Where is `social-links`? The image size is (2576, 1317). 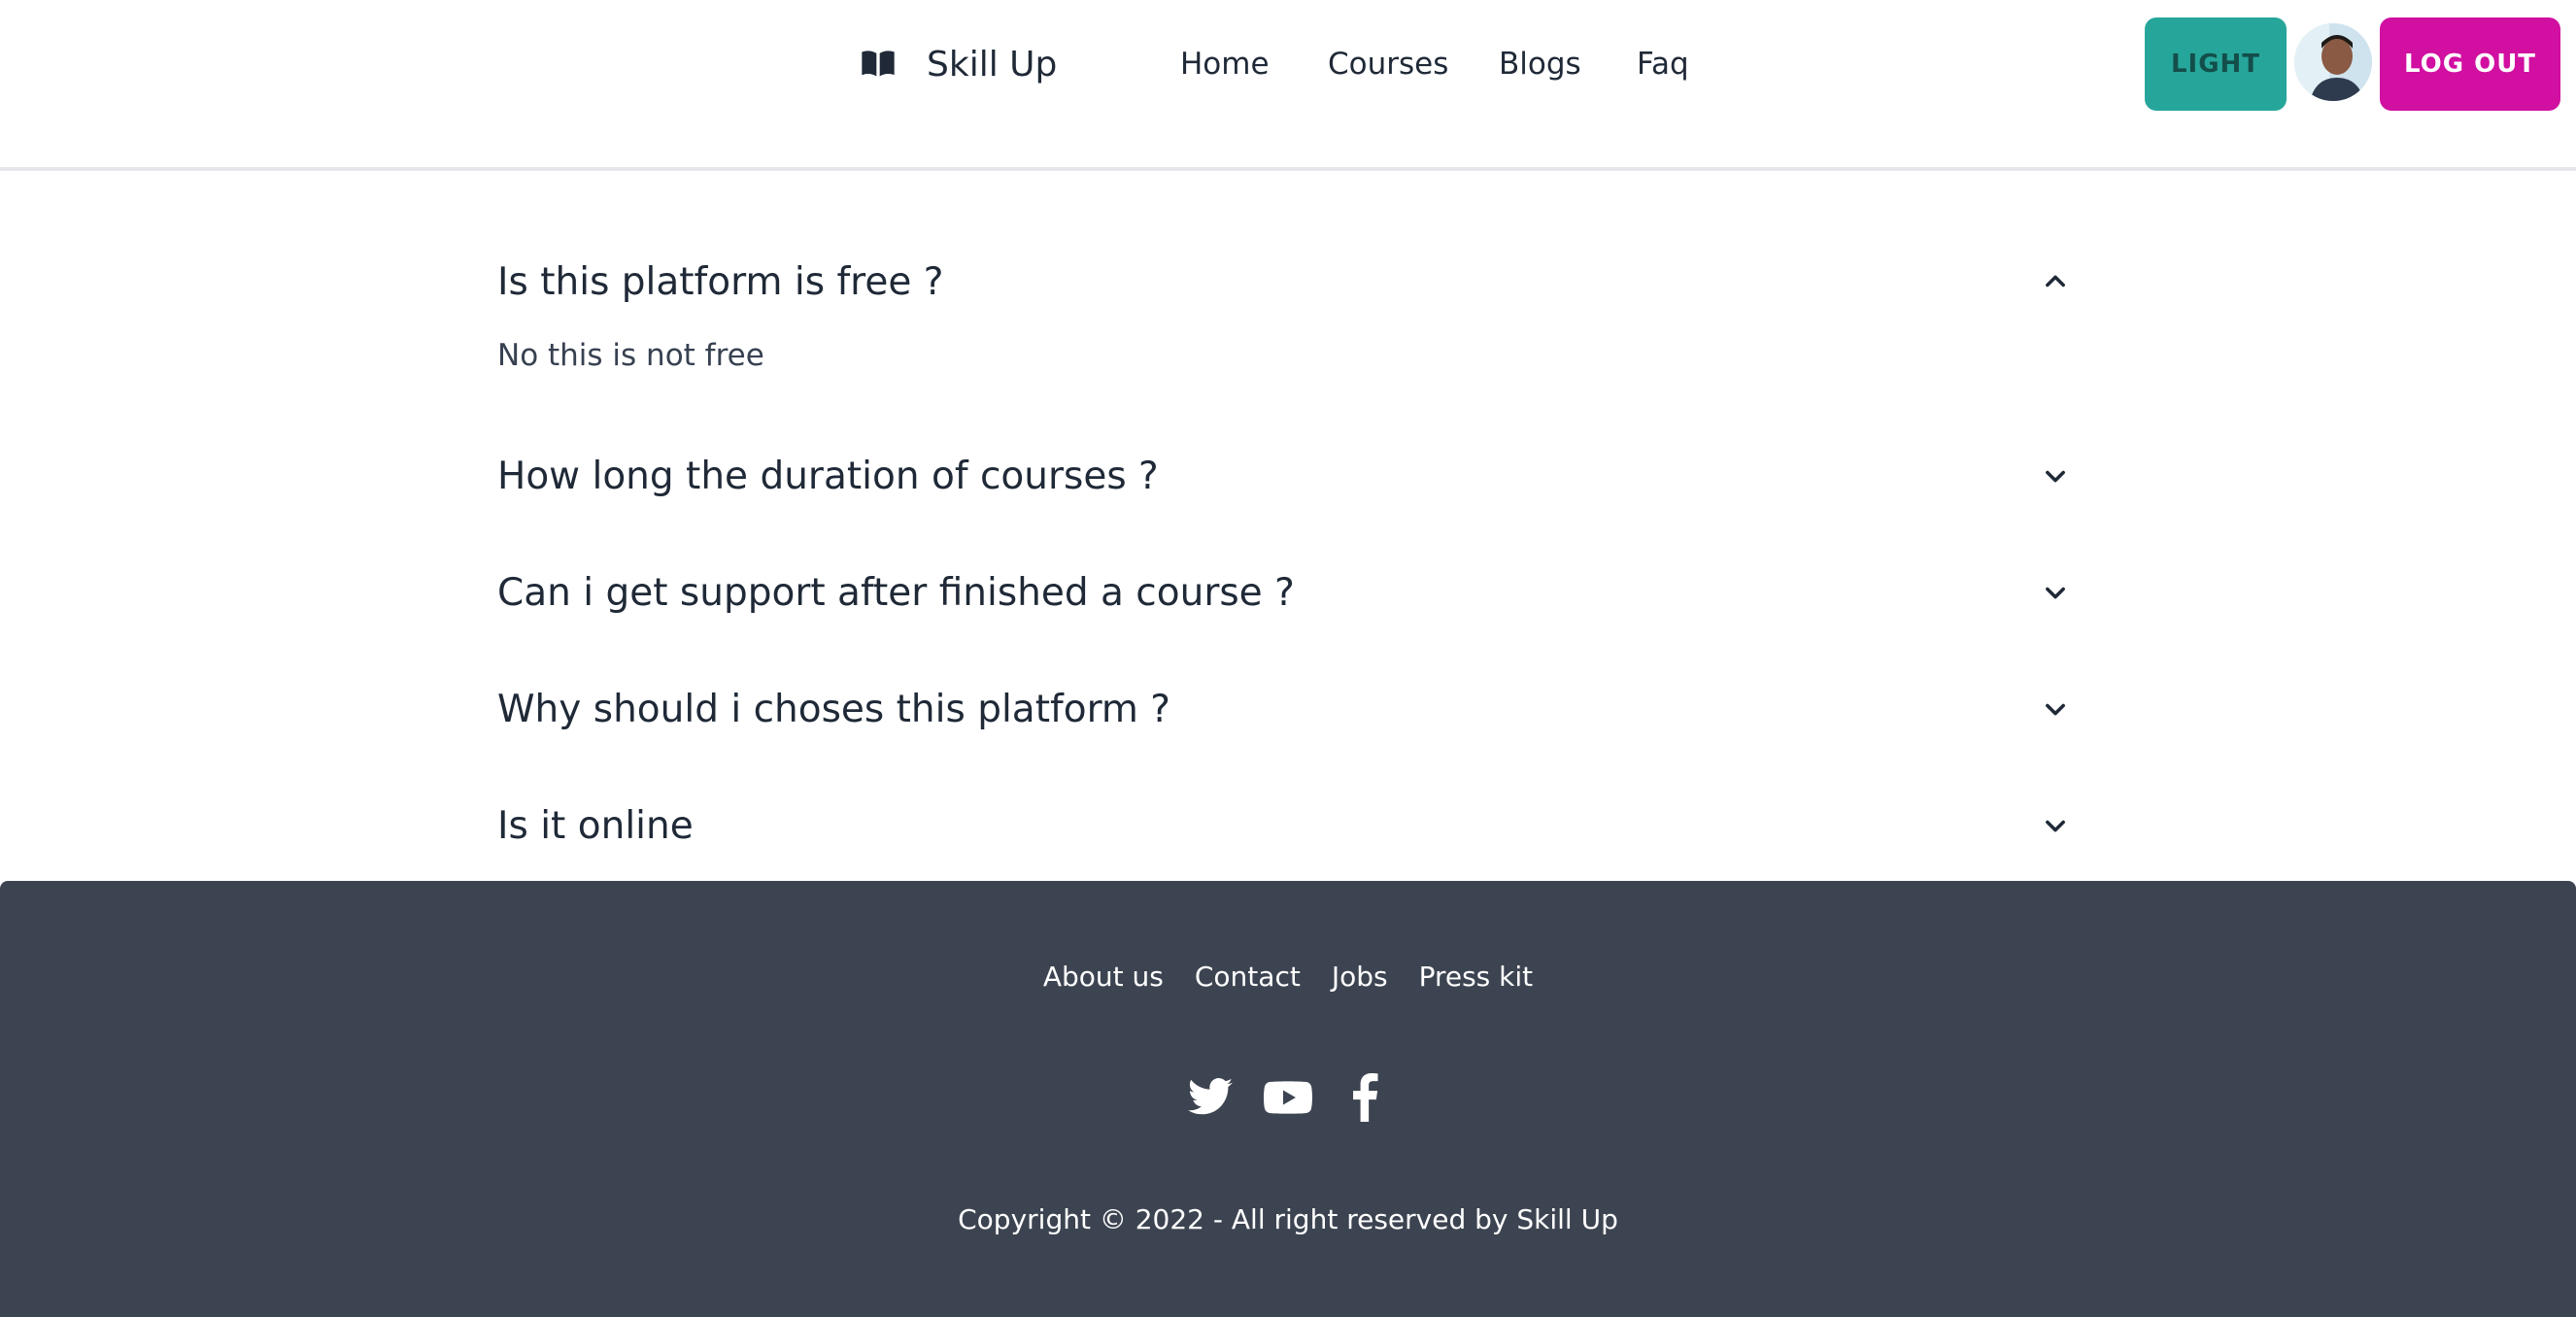 social-links is located at coordinates (1288, 1097).